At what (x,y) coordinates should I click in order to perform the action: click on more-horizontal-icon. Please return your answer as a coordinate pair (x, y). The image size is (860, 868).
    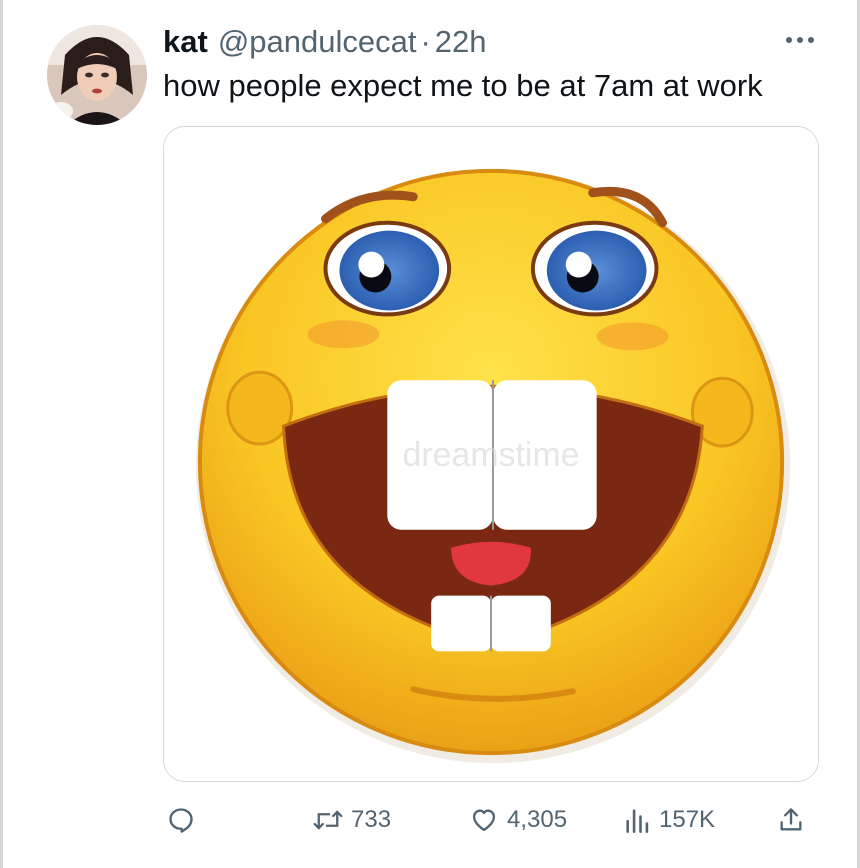
    Looking at the image, I should click on (800, 40).